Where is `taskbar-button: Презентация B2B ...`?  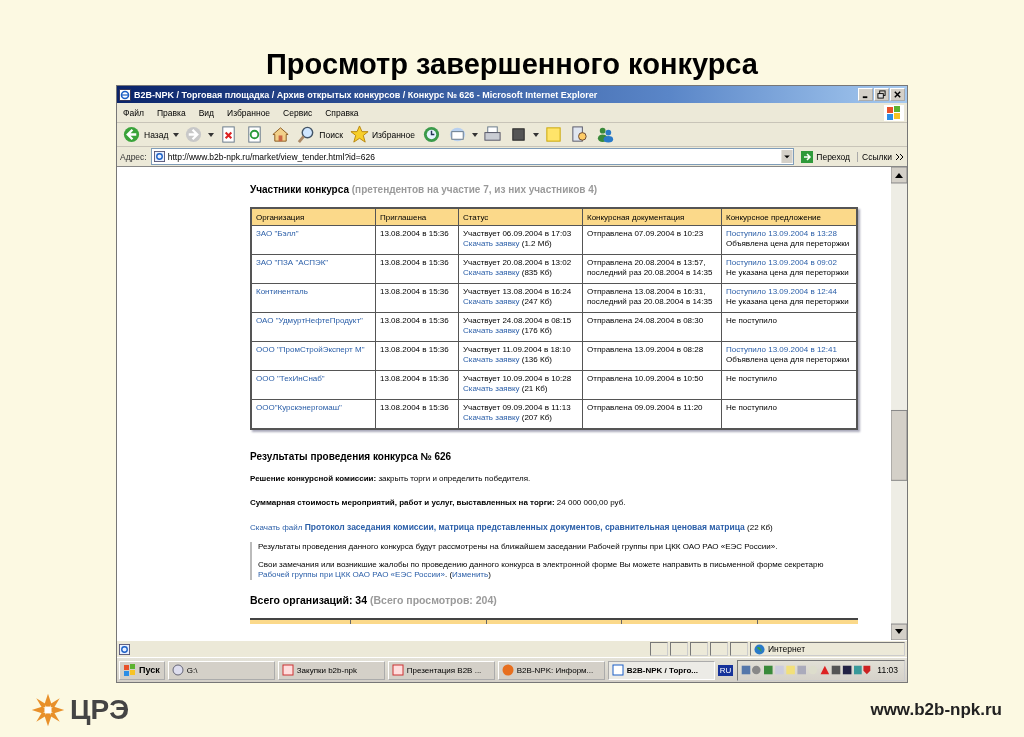 taskbar-button: Презентация B2B ... is located at coordinates (441, 670).